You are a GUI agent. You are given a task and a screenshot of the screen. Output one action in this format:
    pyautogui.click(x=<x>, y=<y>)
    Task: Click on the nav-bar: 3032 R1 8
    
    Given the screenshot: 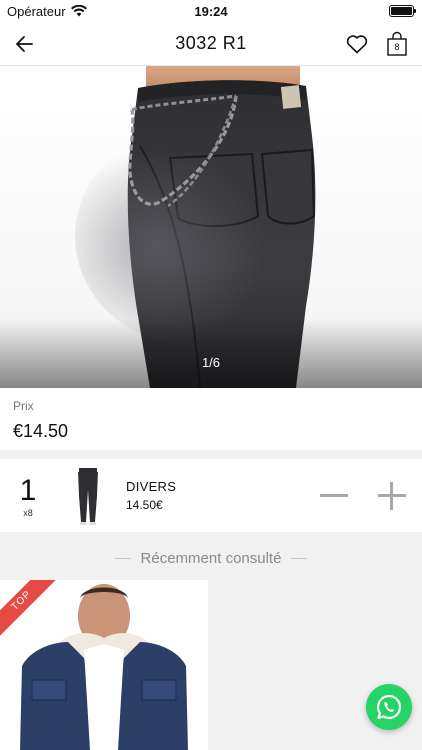 What is the action you would take?
    pyautogui.click(x=211, y=44)
    